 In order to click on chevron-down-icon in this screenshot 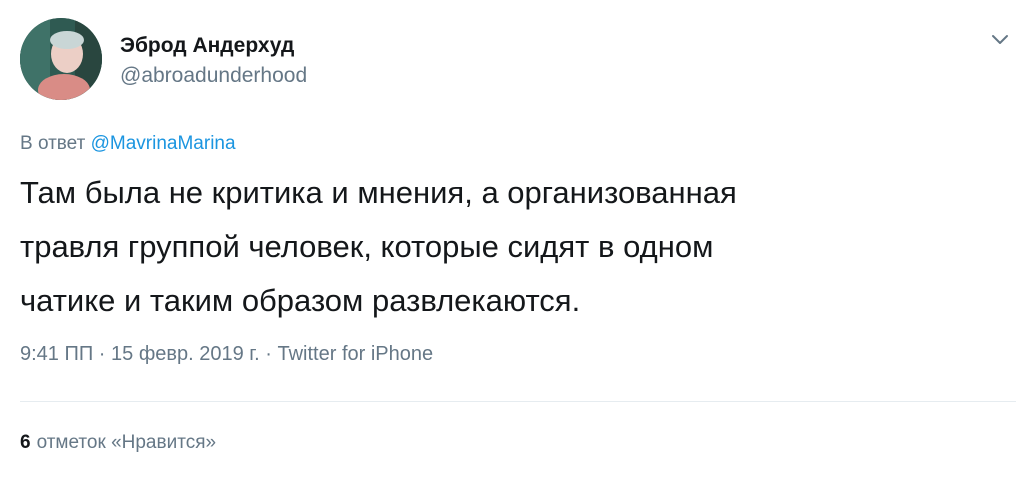, I will do `click(1000, 40)`.